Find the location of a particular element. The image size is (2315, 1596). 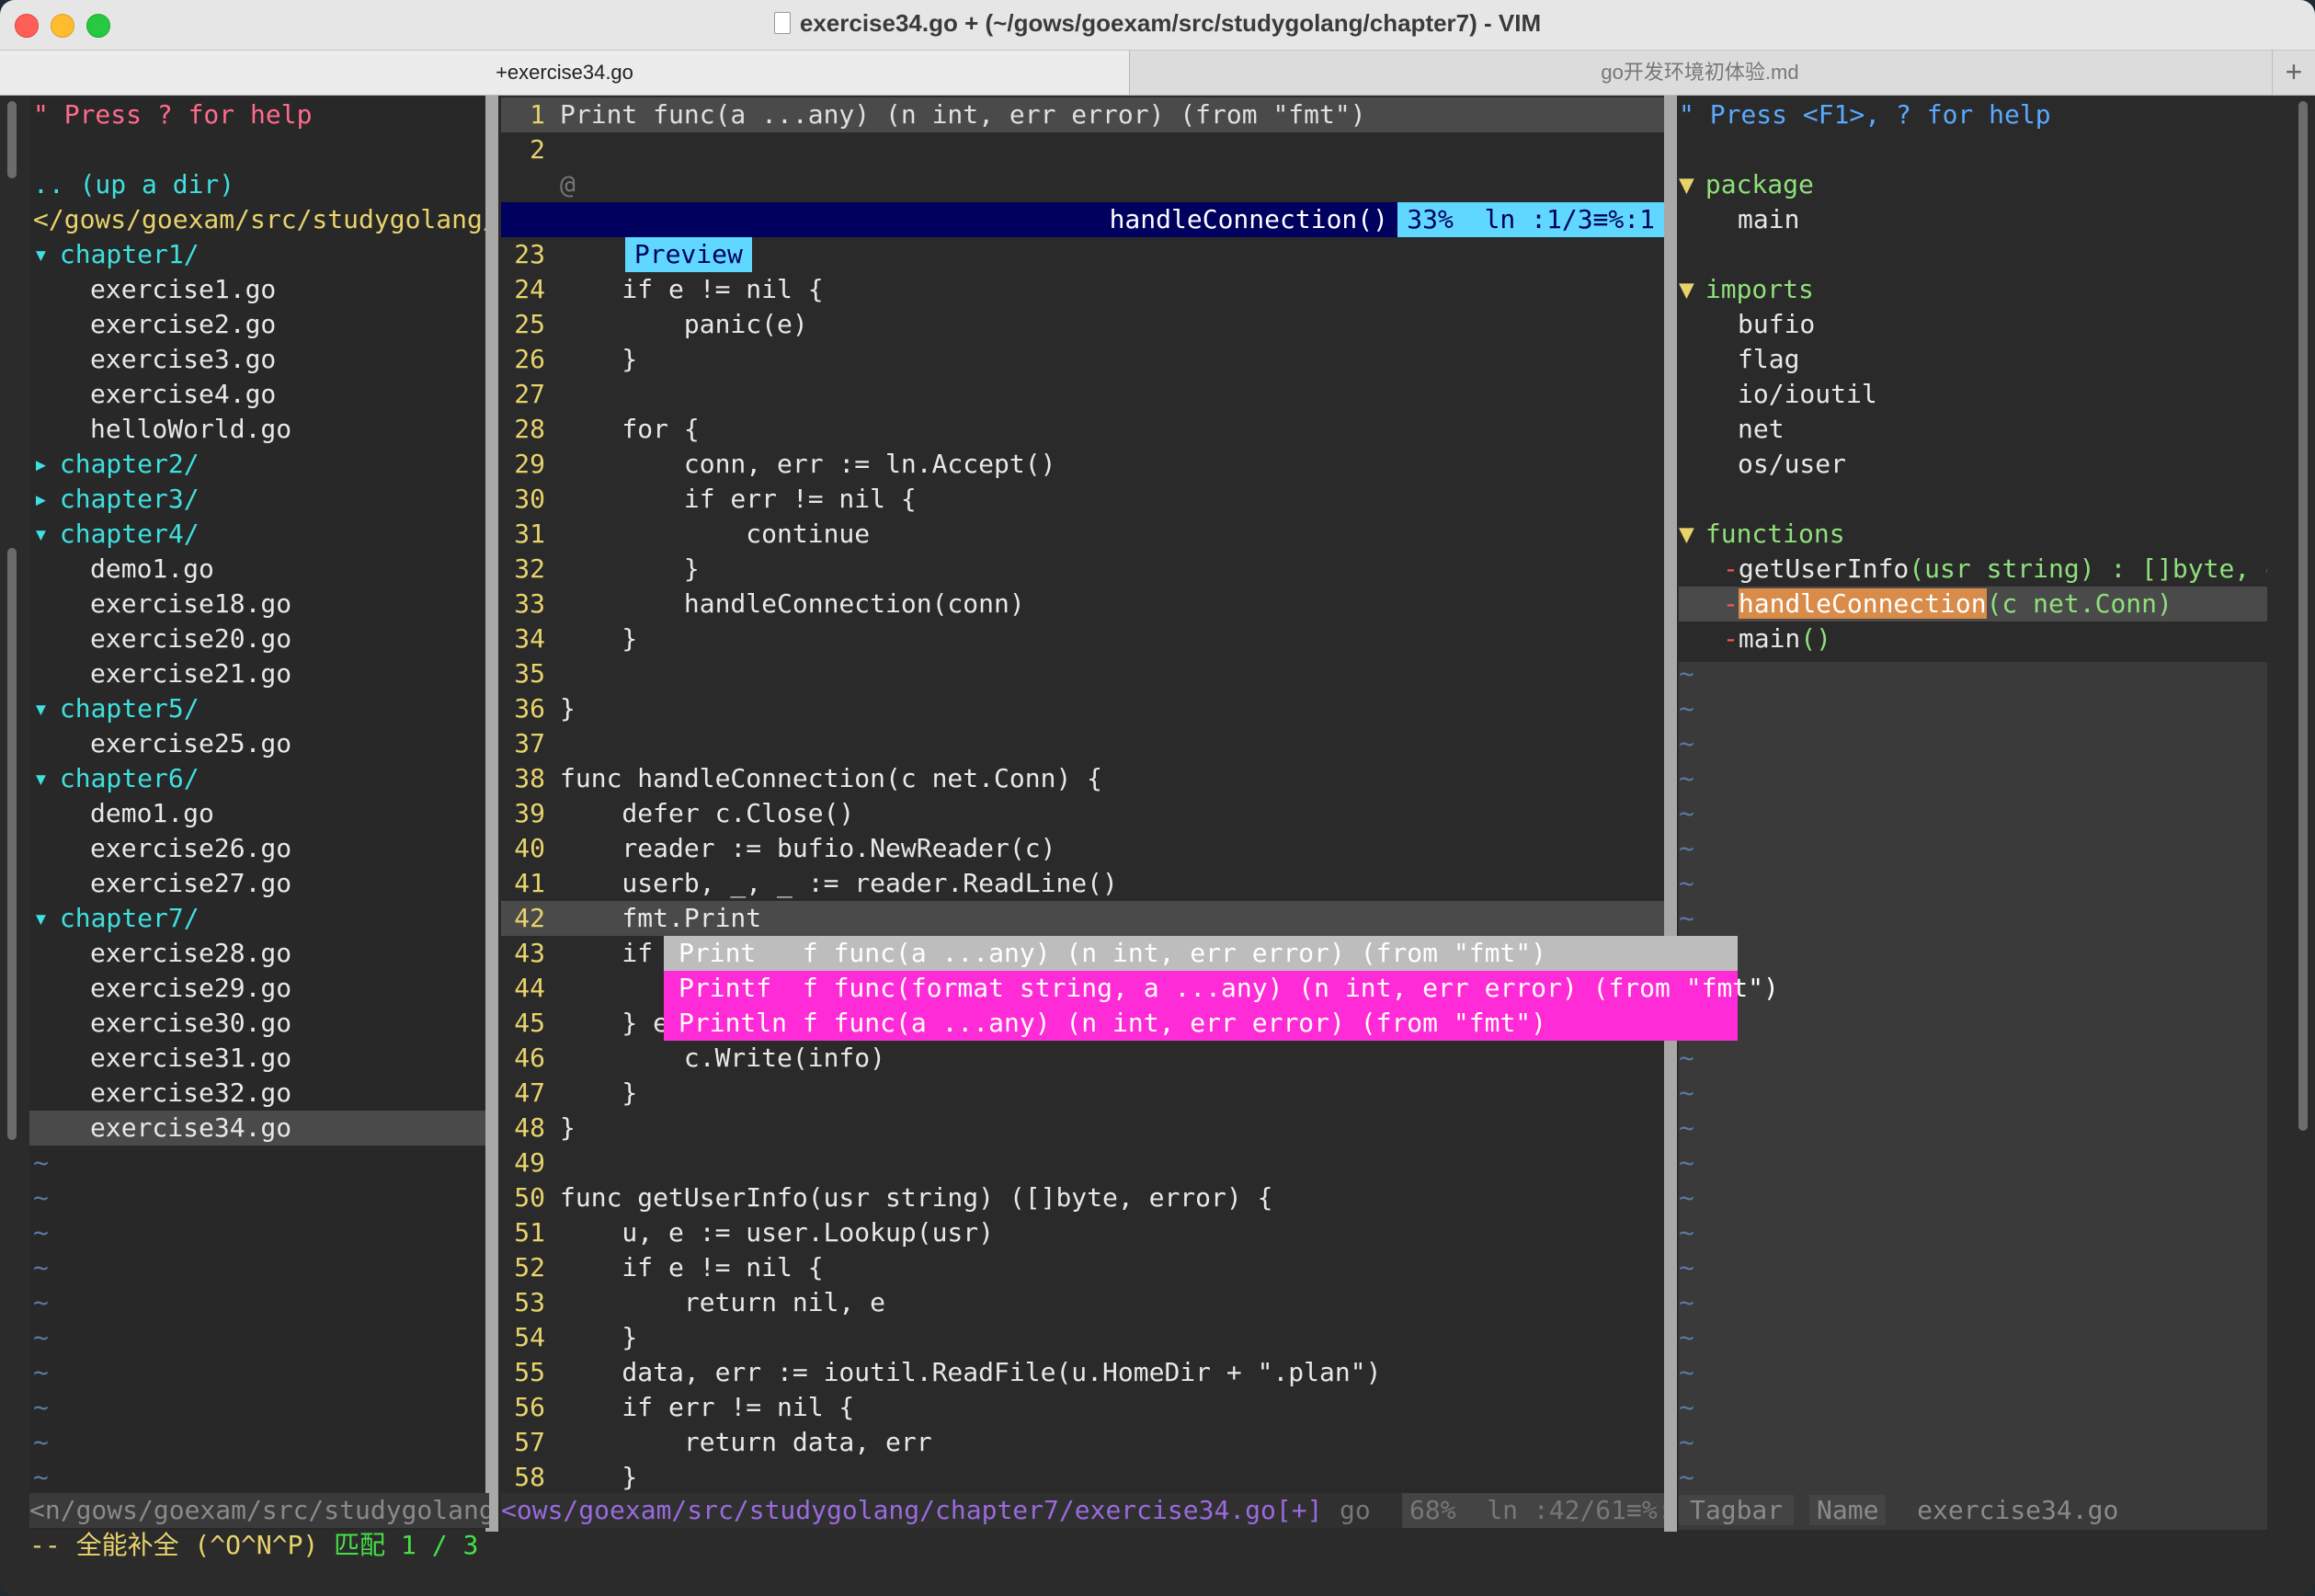

nerdtree-up-dir: .. (up a dir) is located at coordinates (257, 184).